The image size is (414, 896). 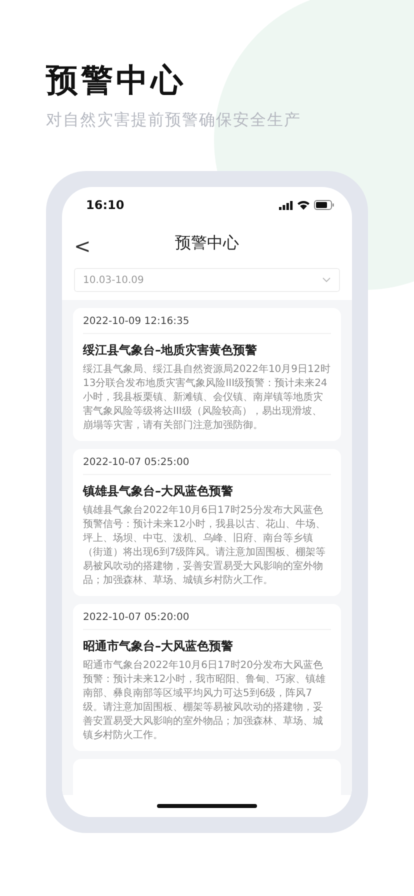 What do you see at coordinates (207, 325) in the screenshot?
I see `alert-time: 2022-10-09 12:16:35` at bounding box center [207, 325].